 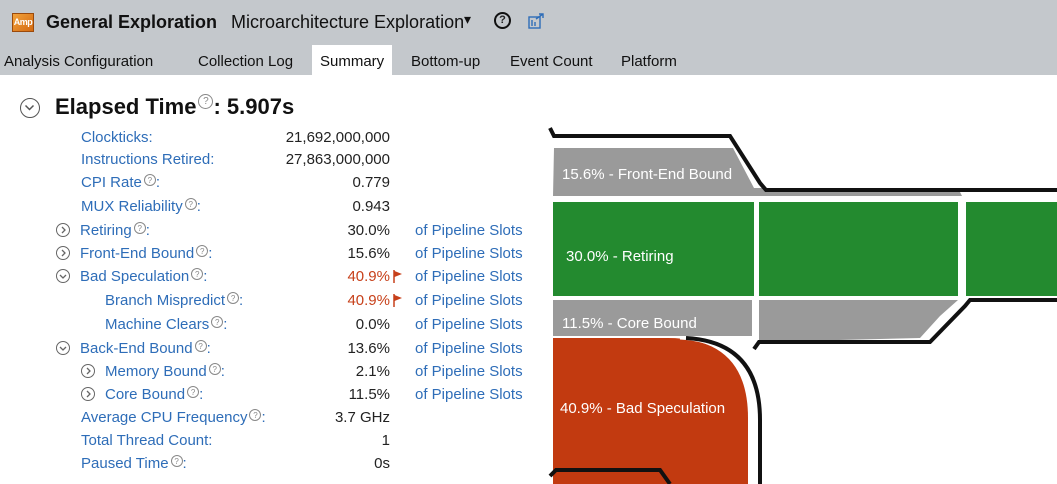 I want to click on chevron-down-icon: ▾, so click(x=467, y=19).